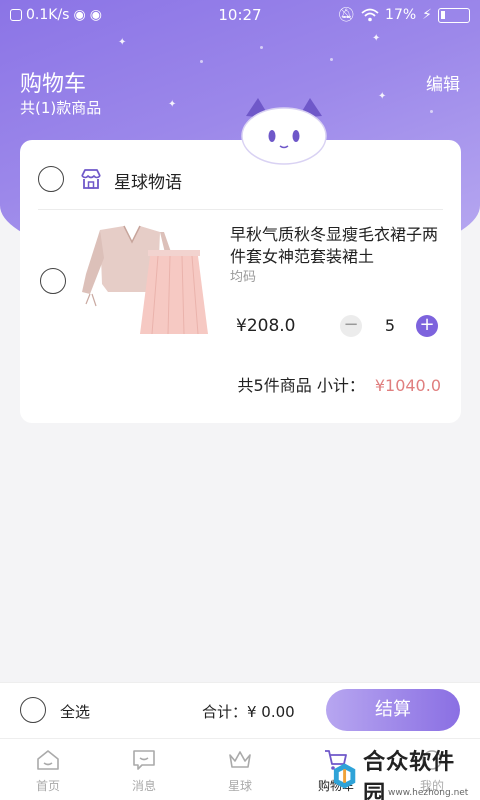  I want to click on crown-icon, so click(240, 759).